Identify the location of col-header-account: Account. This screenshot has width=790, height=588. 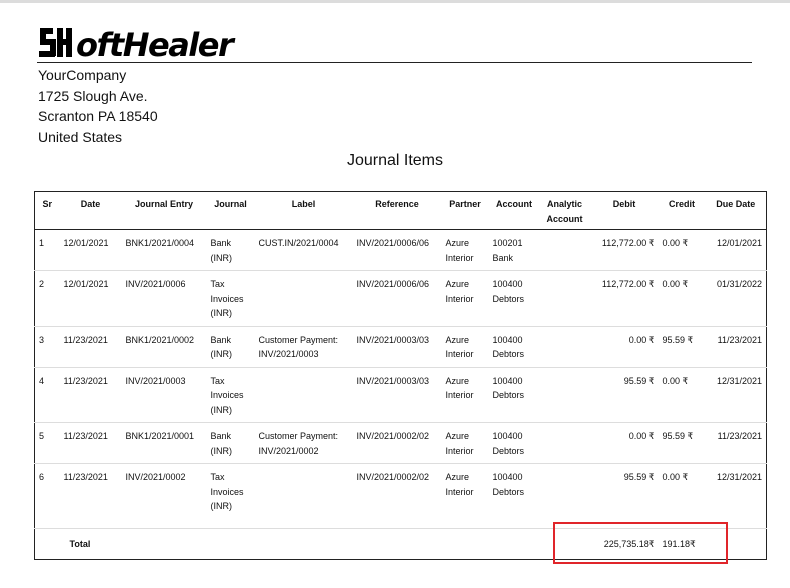
(514, 204).